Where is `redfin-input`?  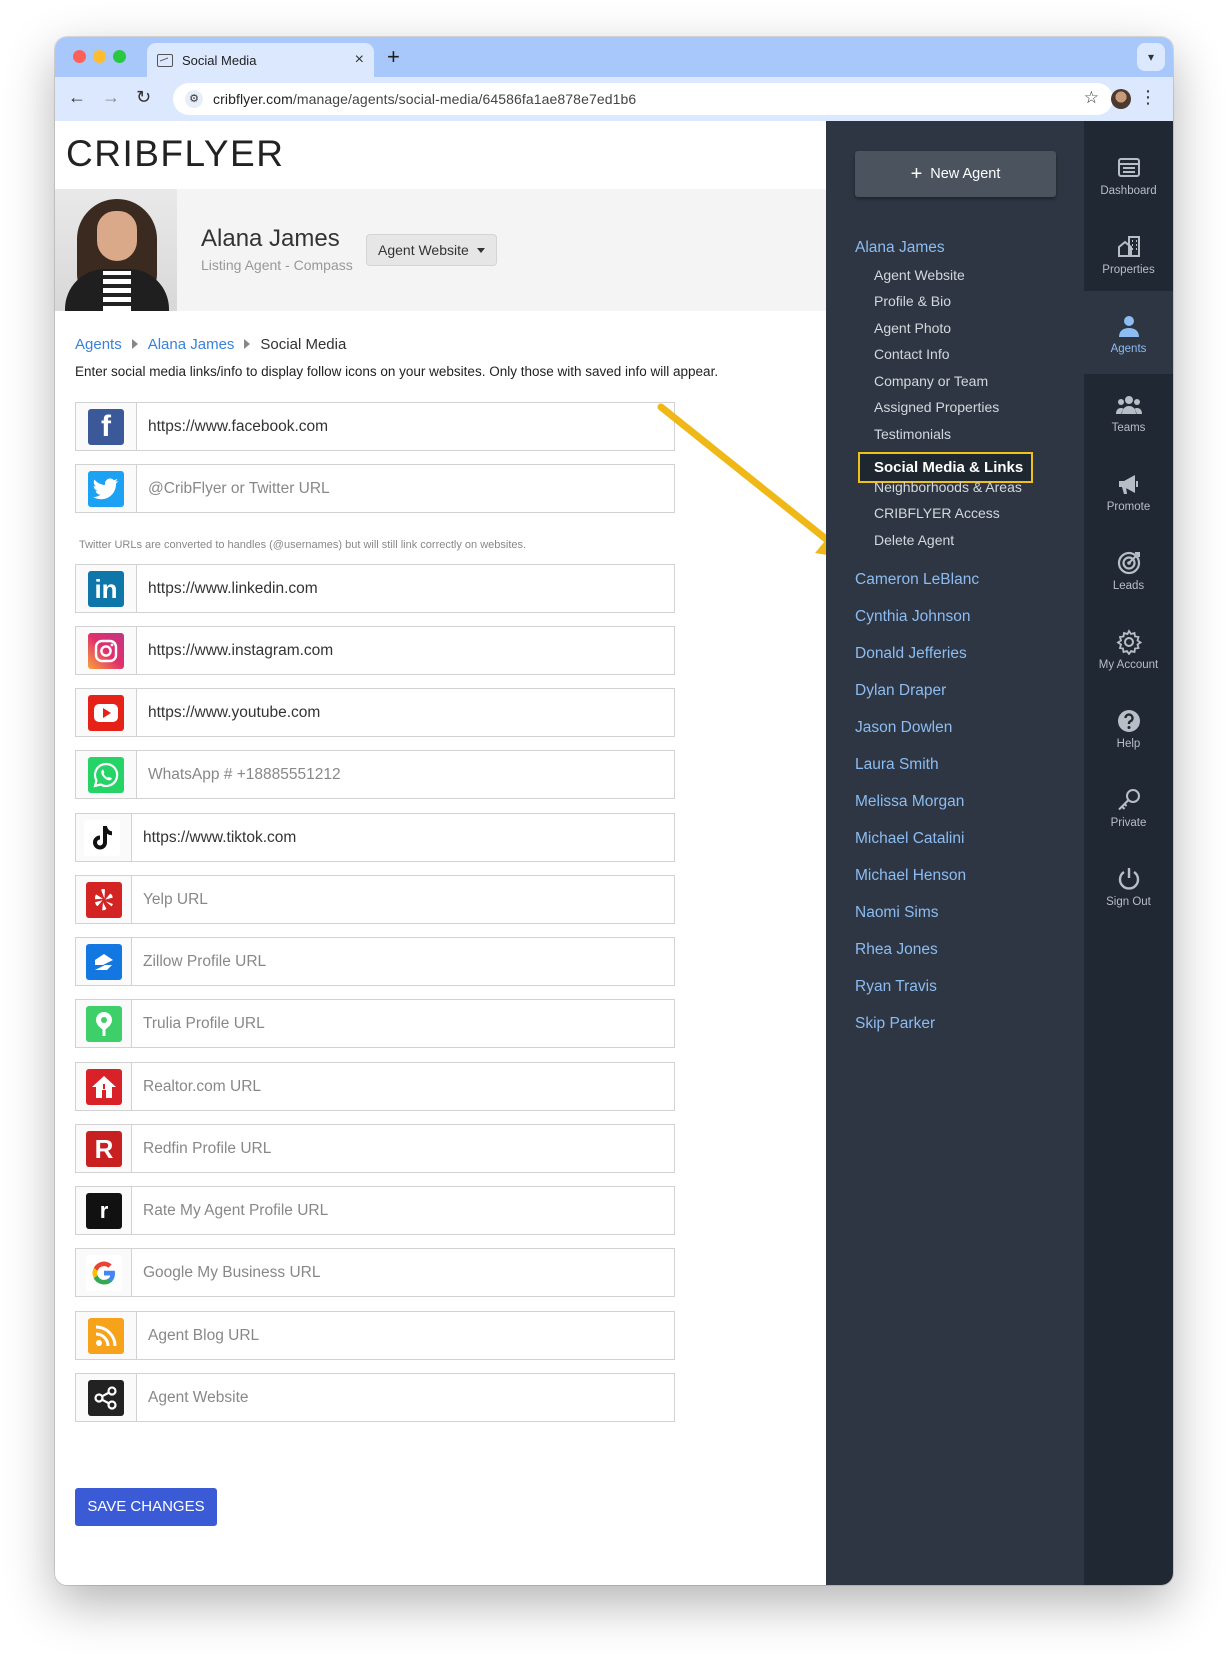 redfin-input is located at coordinates (405, 1148).